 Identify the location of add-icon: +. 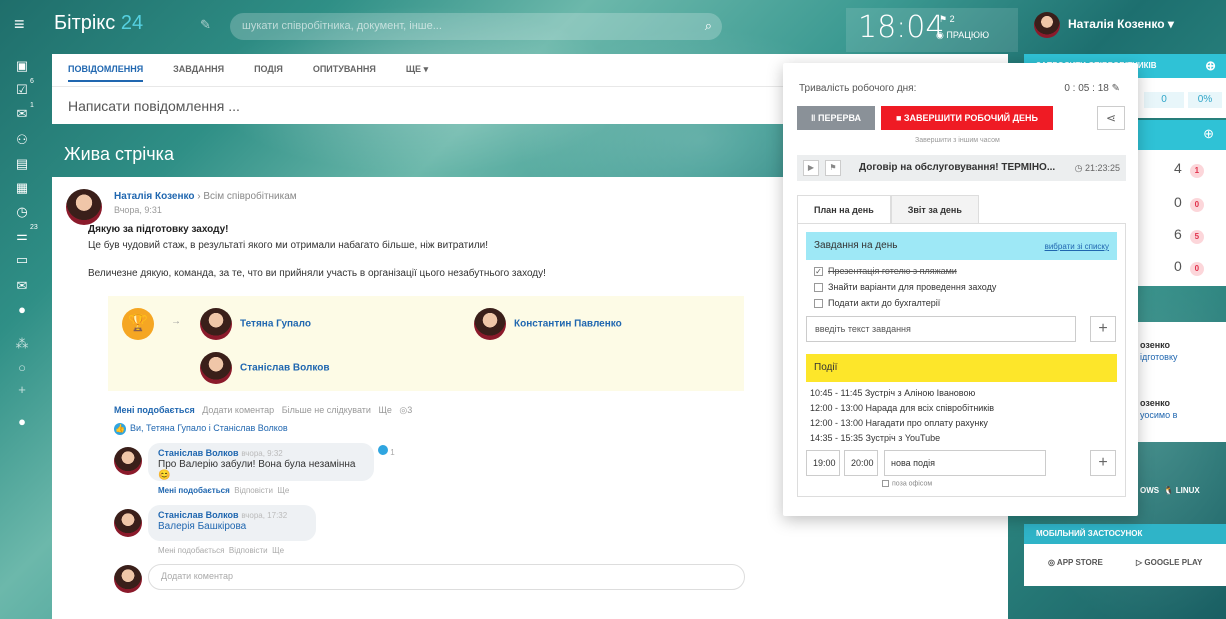
(22, 390).